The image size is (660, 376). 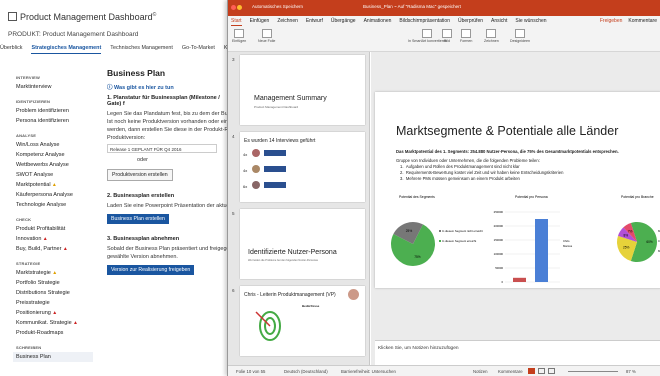 I want to click on sidebar-item: Technologie Analyse, so click(x=56, y=205).